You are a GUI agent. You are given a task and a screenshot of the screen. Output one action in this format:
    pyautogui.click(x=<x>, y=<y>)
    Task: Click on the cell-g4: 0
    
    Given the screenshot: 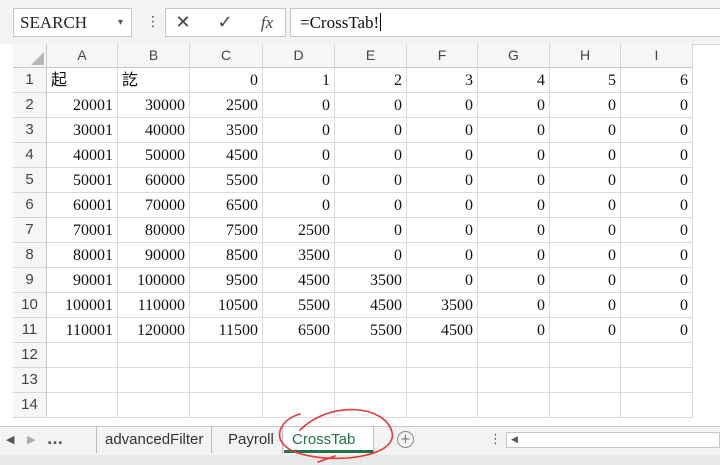 What is the action you would take?
    pyautogui.click(x=514, y=155)
    